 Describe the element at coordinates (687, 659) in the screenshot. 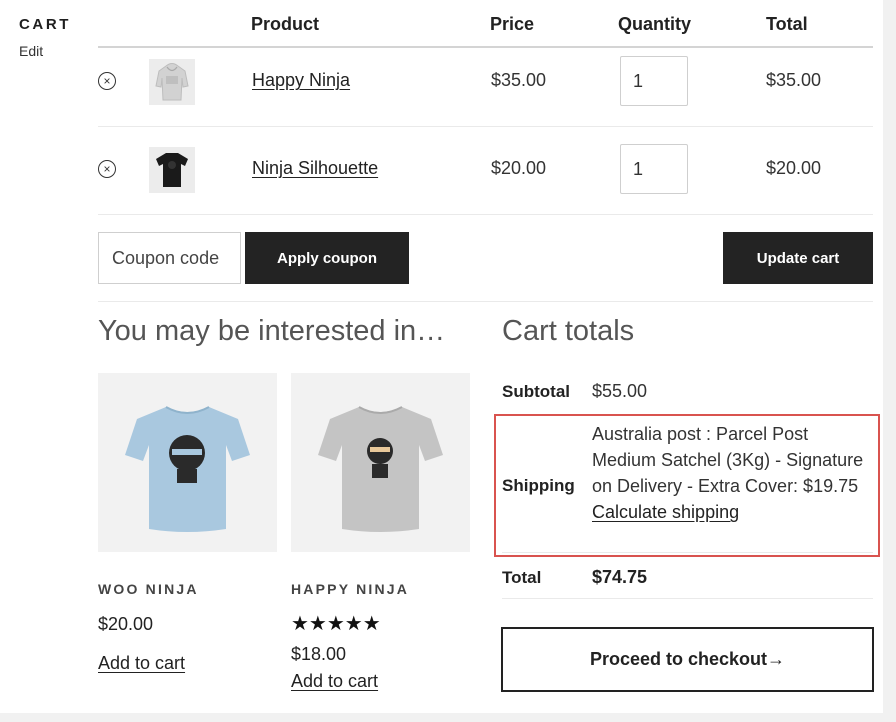

I see `proceed-to-checkout-button: Proceed to checkout→` at that location.